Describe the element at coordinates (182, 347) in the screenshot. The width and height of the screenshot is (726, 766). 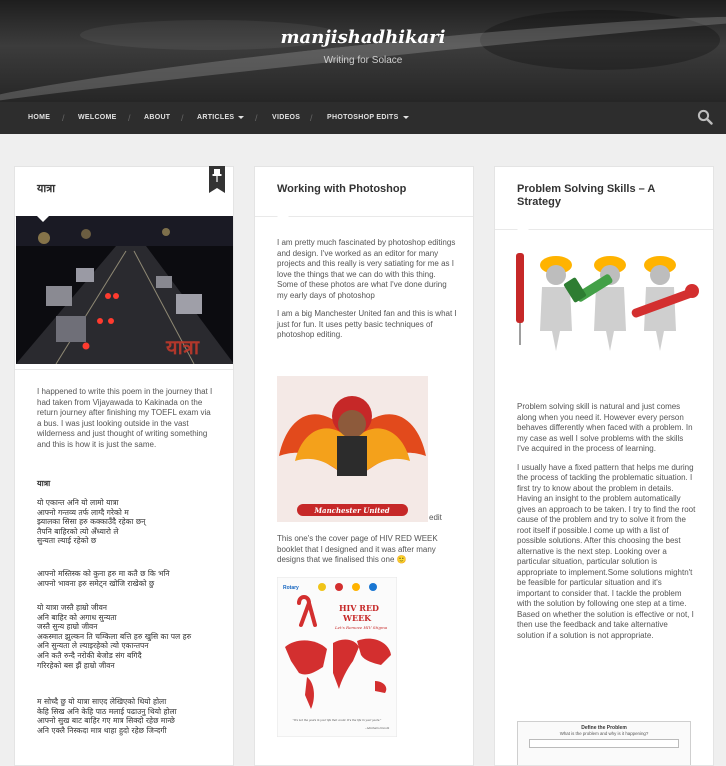
I see `image-caption: यात्रा` at that location.